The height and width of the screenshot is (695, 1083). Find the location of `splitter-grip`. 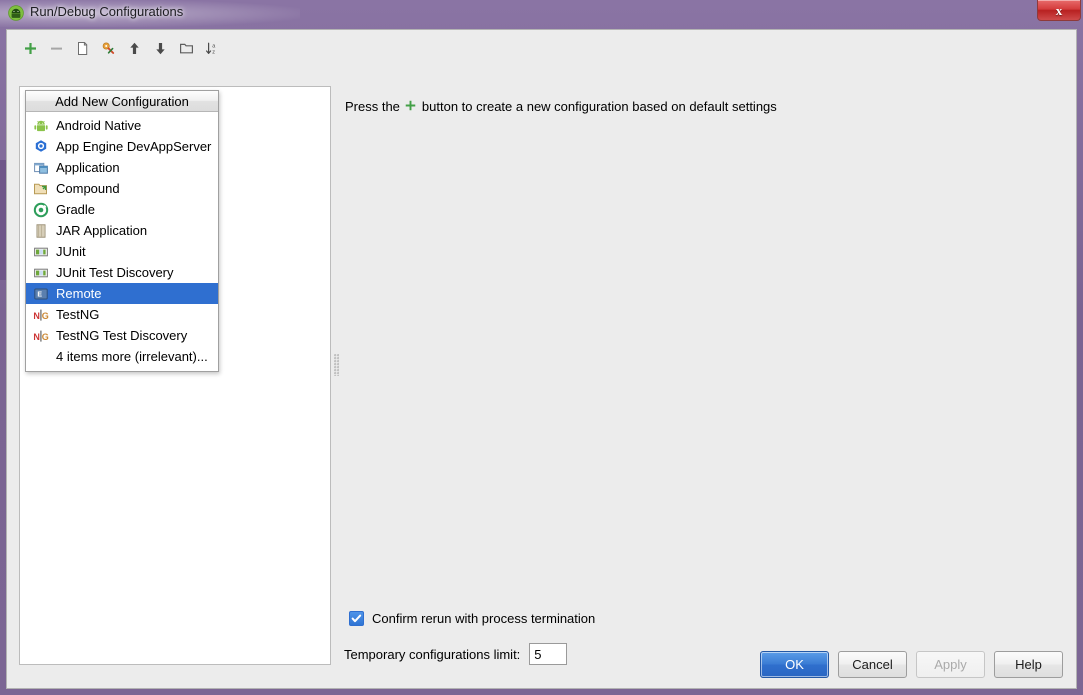

splitter-grip is located at coordinates (336, 365).